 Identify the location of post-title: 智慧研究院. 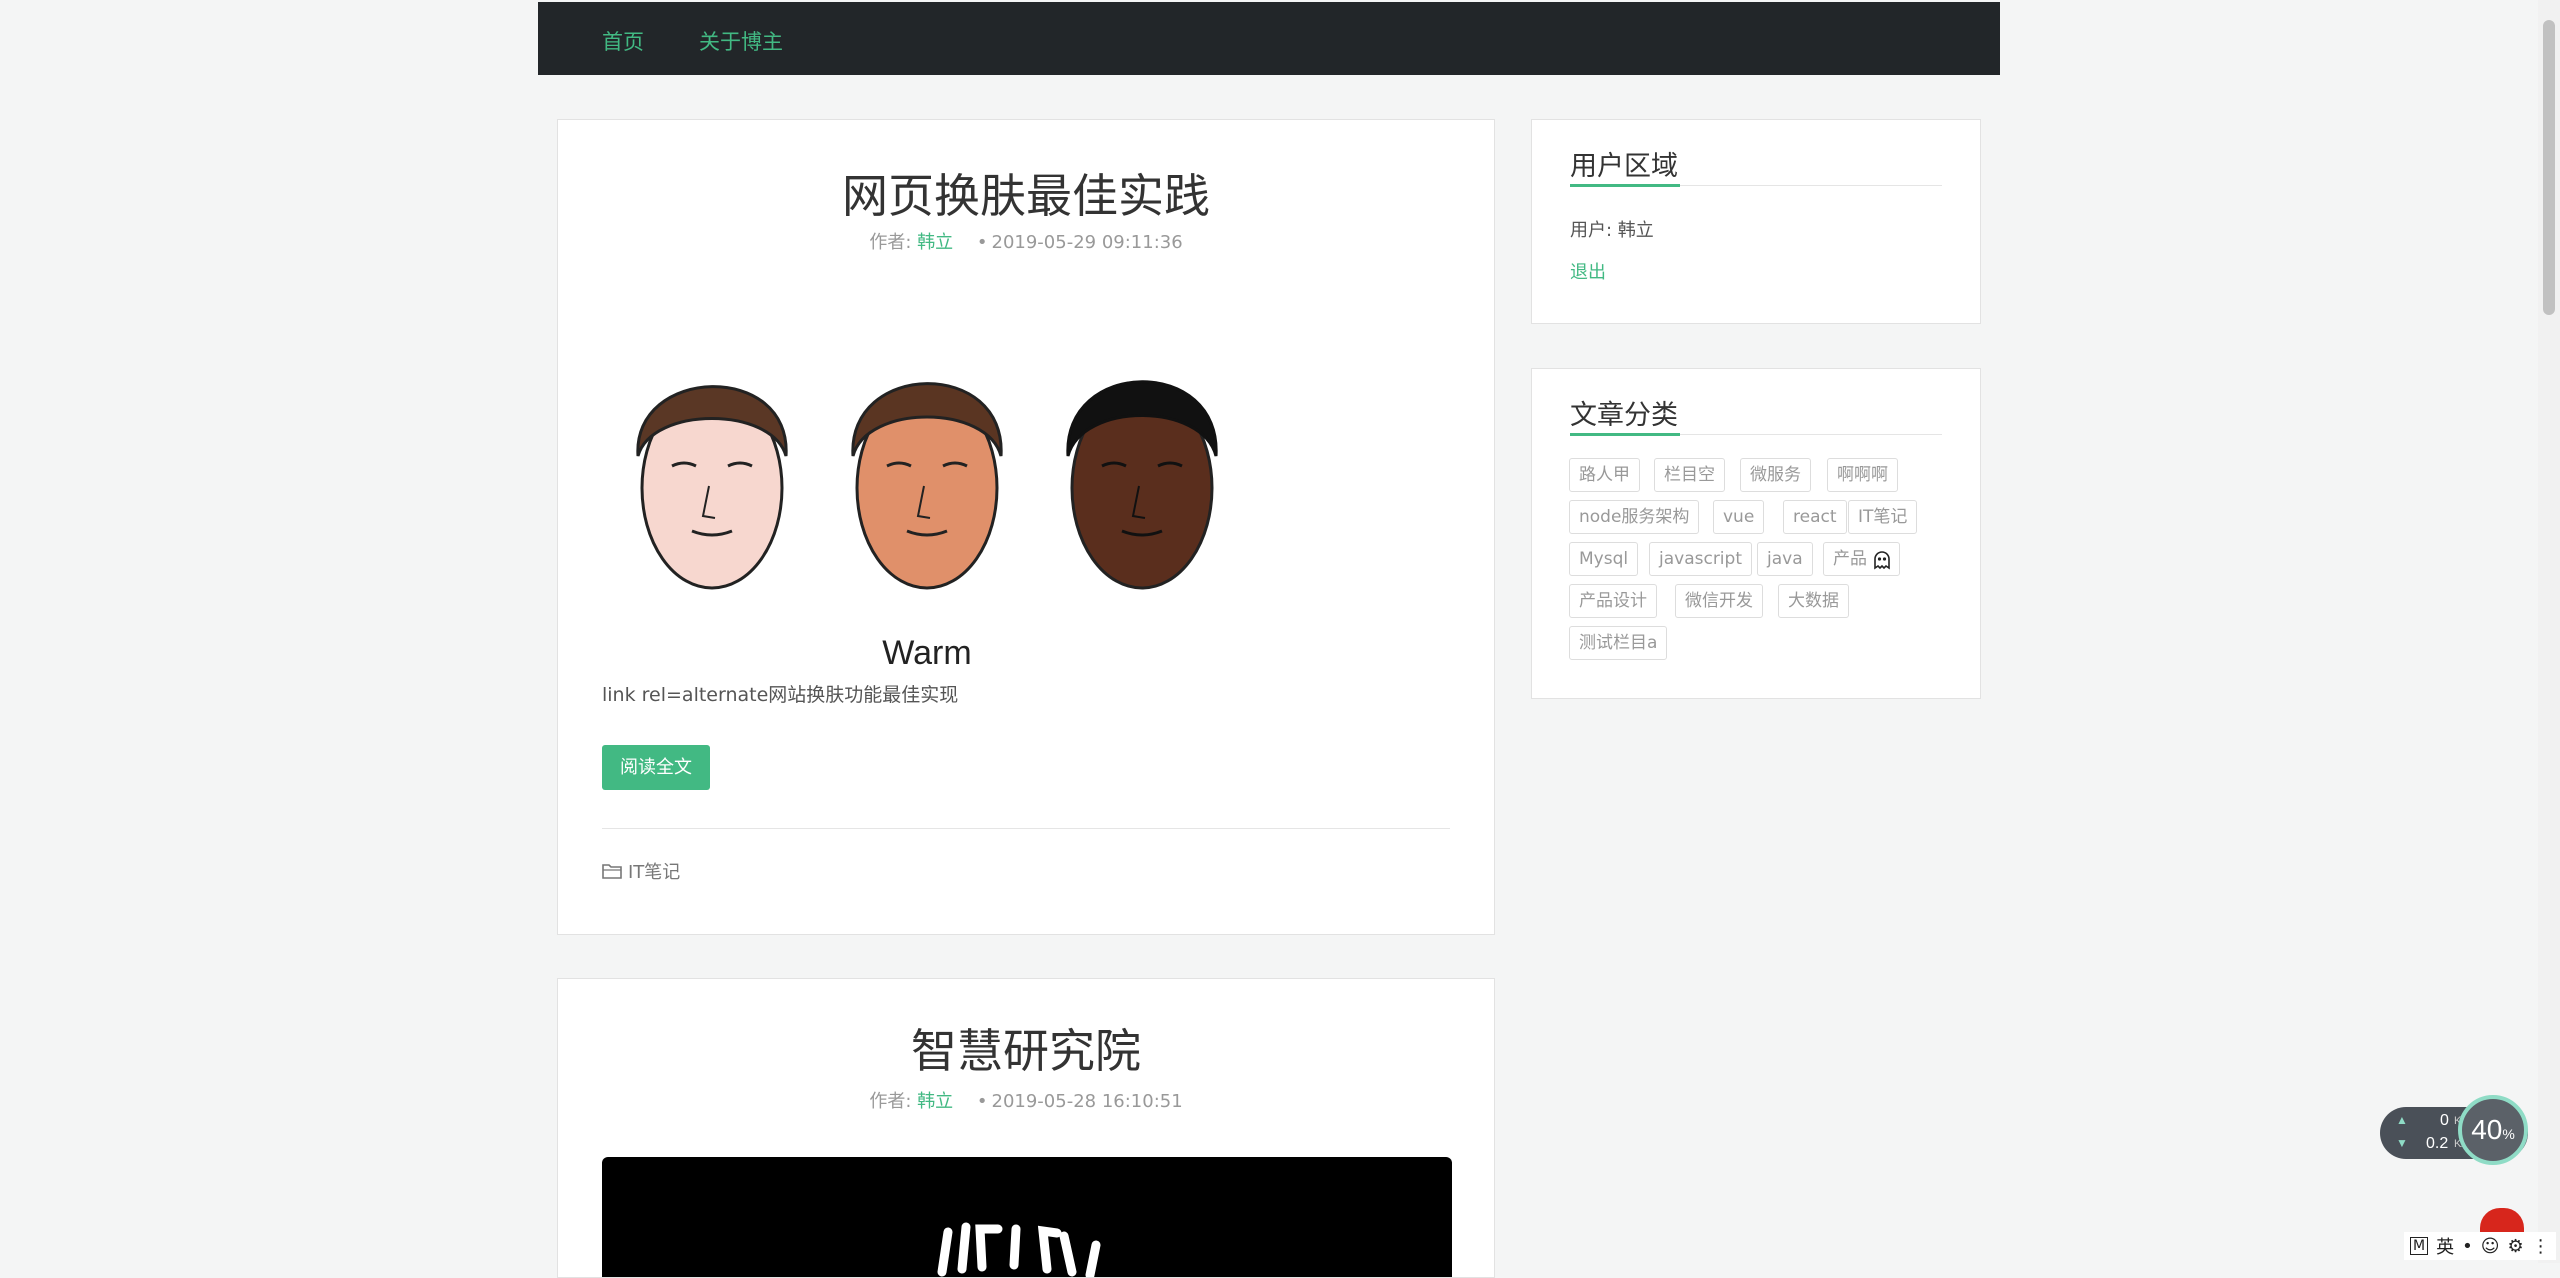
(1026, 1048).